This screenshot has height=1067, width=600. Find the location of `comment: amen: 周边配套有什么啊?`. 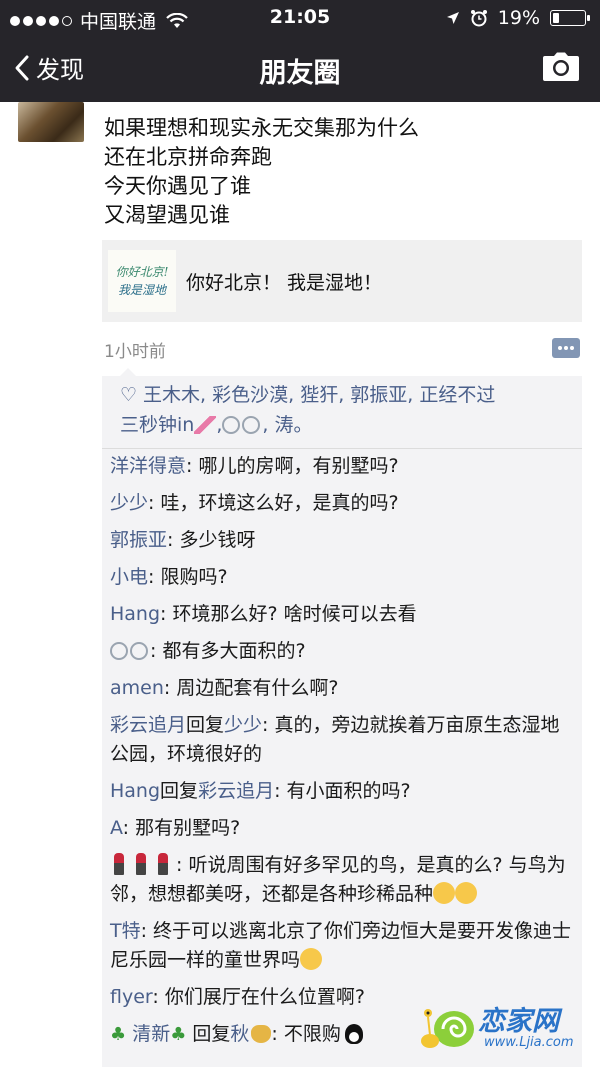

comment: amen: 周边配套有什么啊? is located at coordinates (344, 688).